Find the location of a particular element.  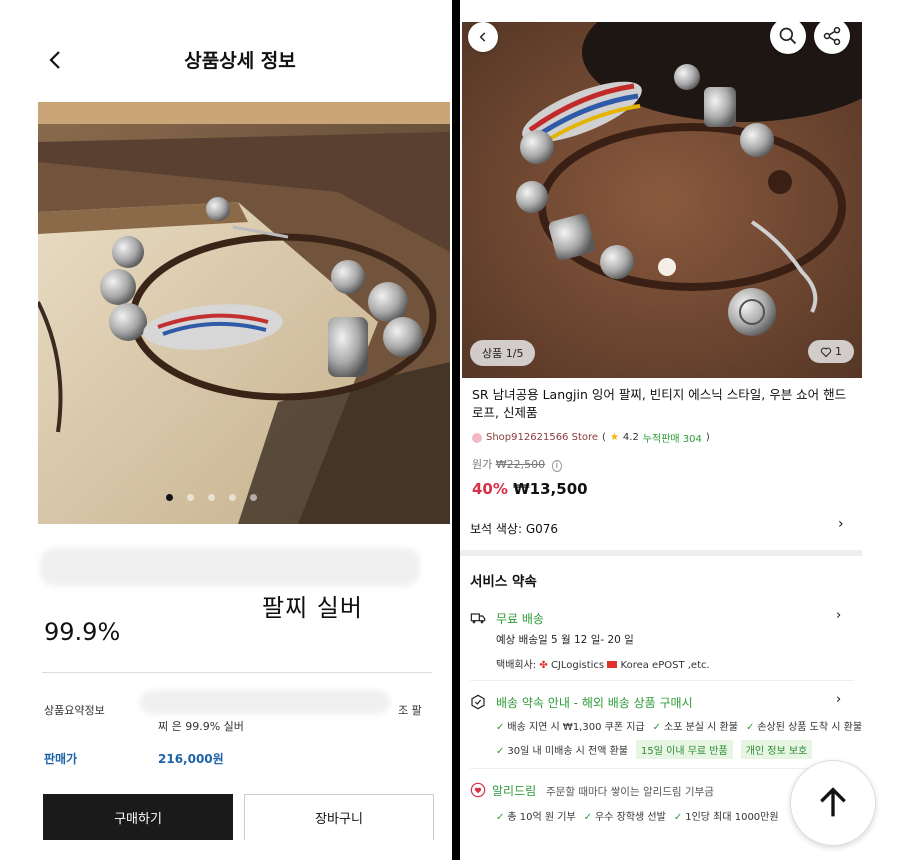

price-value: 216,000원 is located at coordinates (191, 759).